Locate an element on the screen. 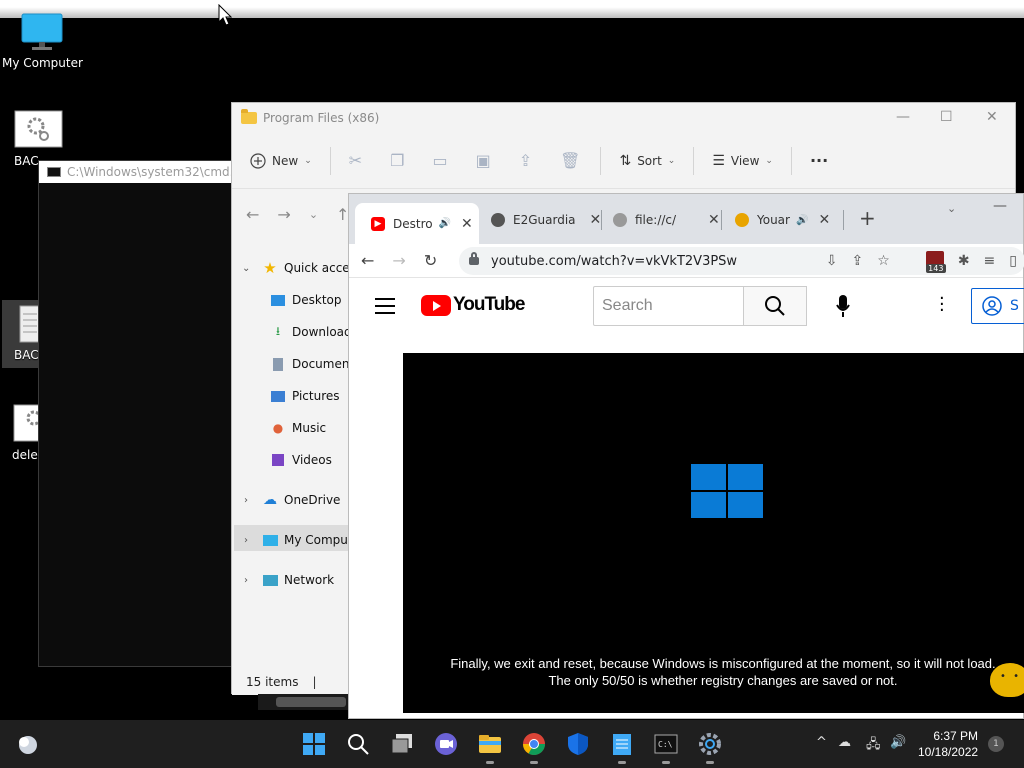 The image size is (1024, 768). more-options-button: ··· is located at coordinates (819, 160).